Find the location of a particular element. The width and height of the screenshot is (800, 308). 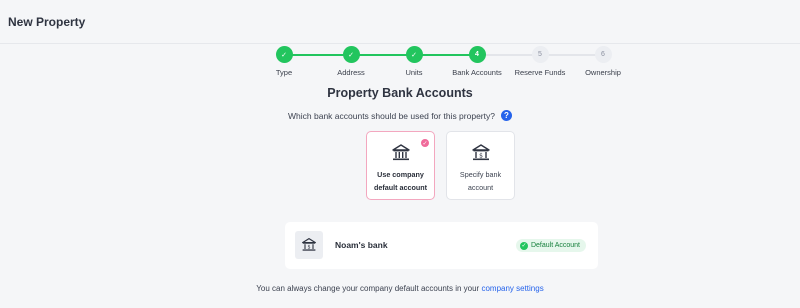

default-account-badge: ✓ Default Account is located at coordinates (550, 245).